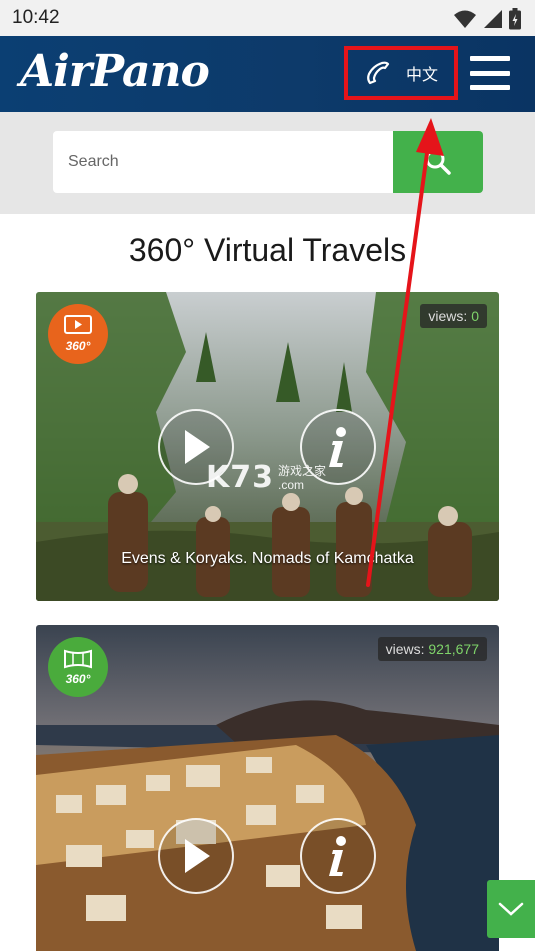 Image resolution: width=535 pixels, height=951 pixels. Describe the element at coordinates (515, 19) in the screenshot. I see `battery-icon` at that location.